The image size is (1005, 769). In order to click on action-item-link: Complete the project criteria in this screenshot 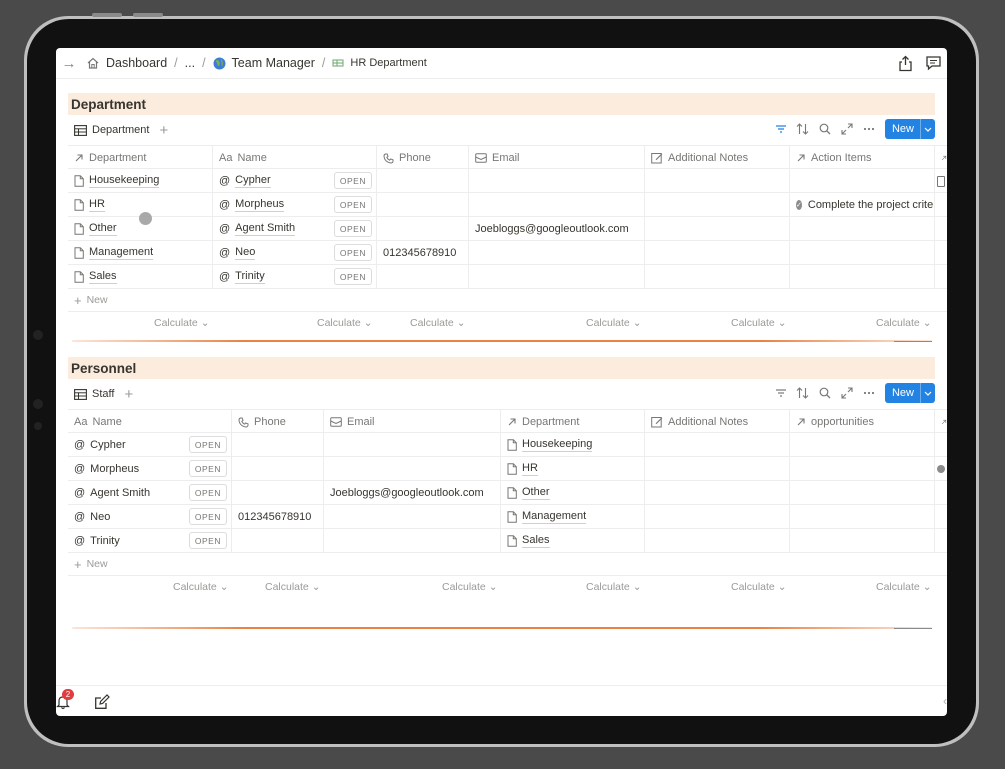, I will do `click(871, 205)`.